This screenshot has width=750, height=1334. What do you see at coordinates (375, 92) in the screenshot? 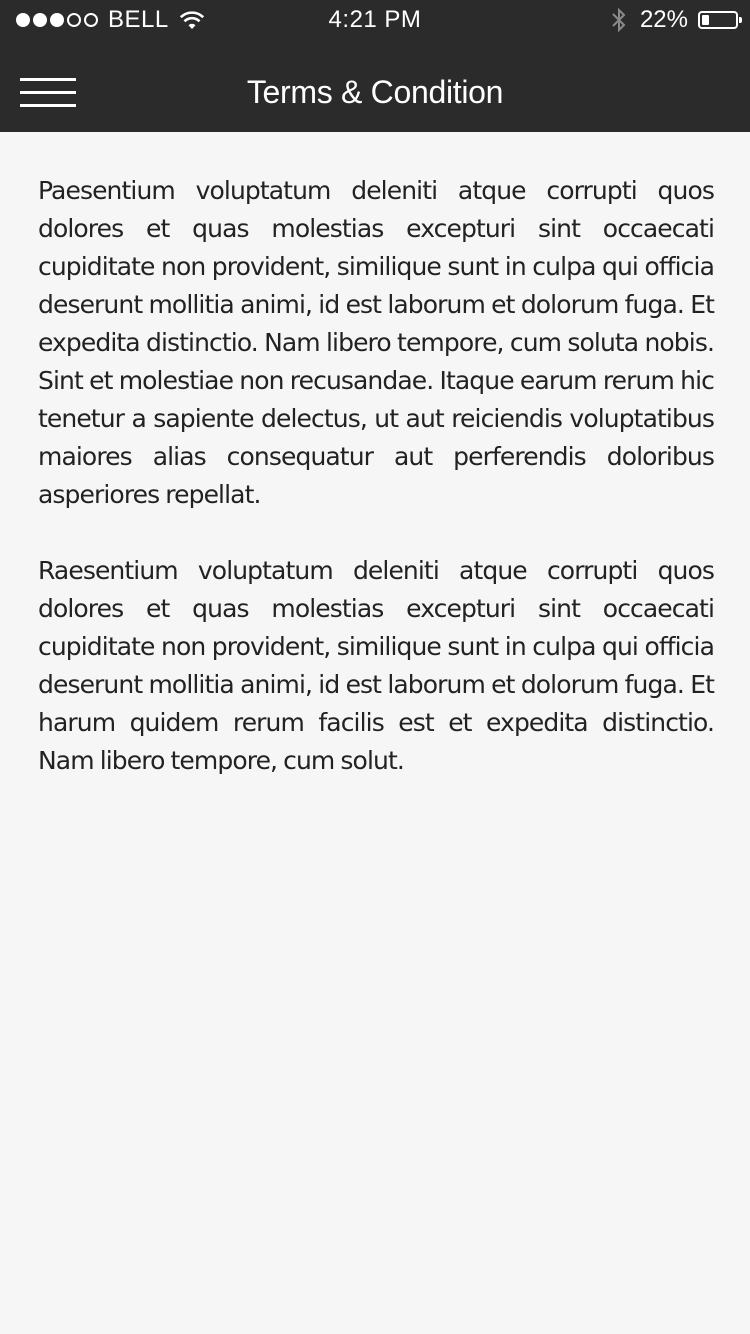
I see `page-title: Terms & Condition` at bounding box center [375, 92].